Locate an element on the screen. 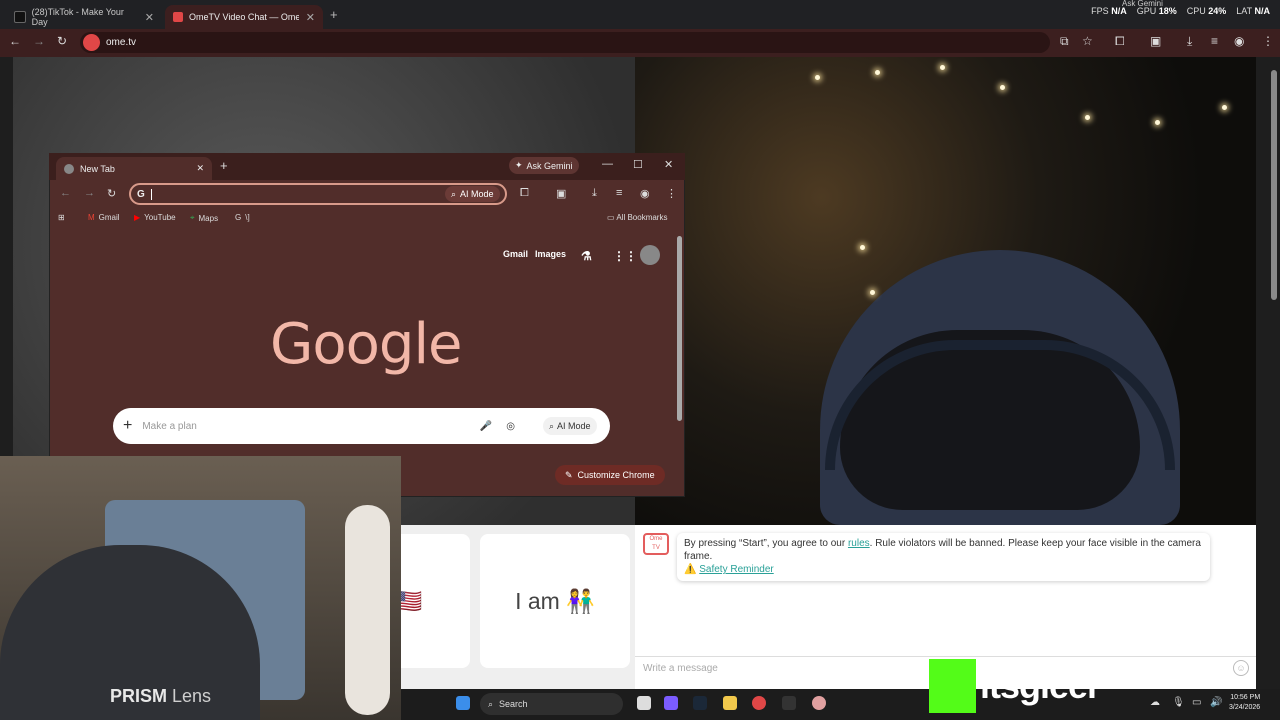 This screenshot has width=1280, height=720. network-icon: ▭ is located at coordinates (1196, 702).